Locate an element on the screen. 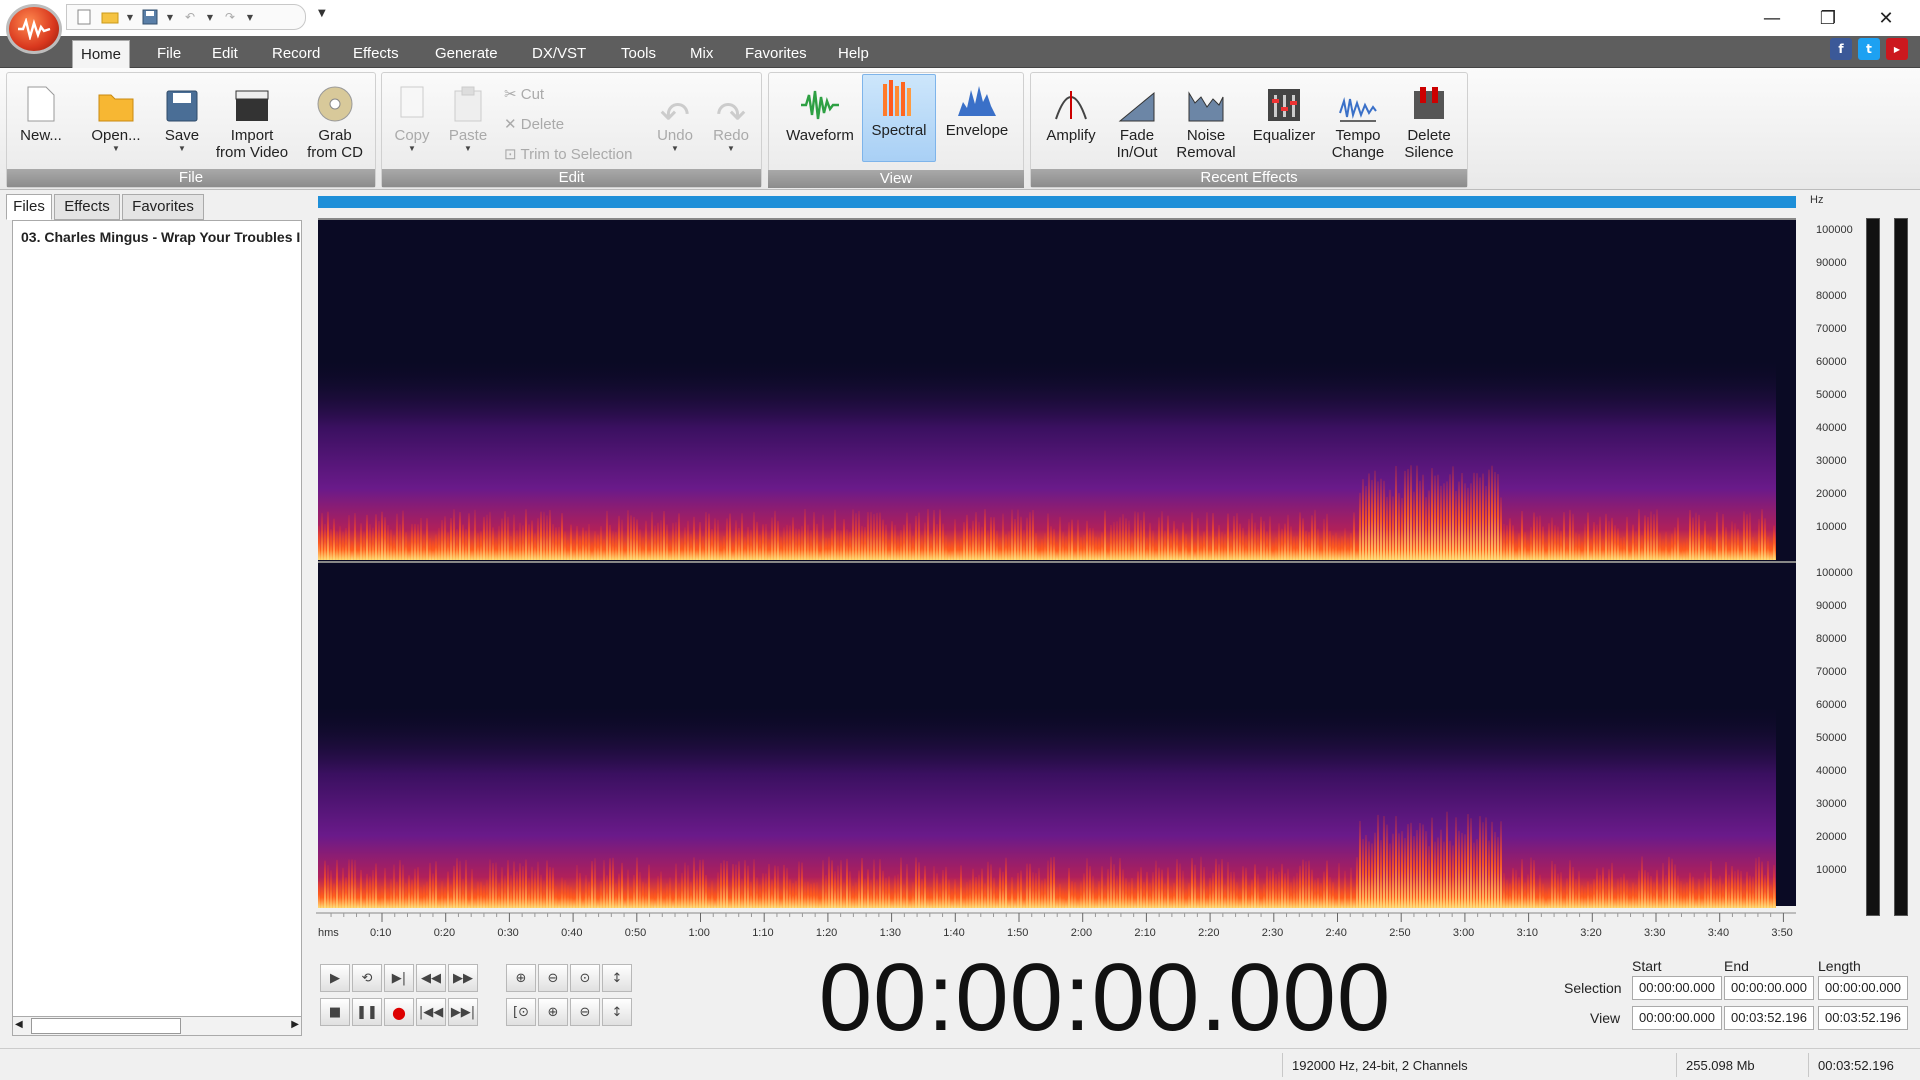 This screenshot has height=1080, width=1920. record-icon: ● is located at coordinates (399, 1012).